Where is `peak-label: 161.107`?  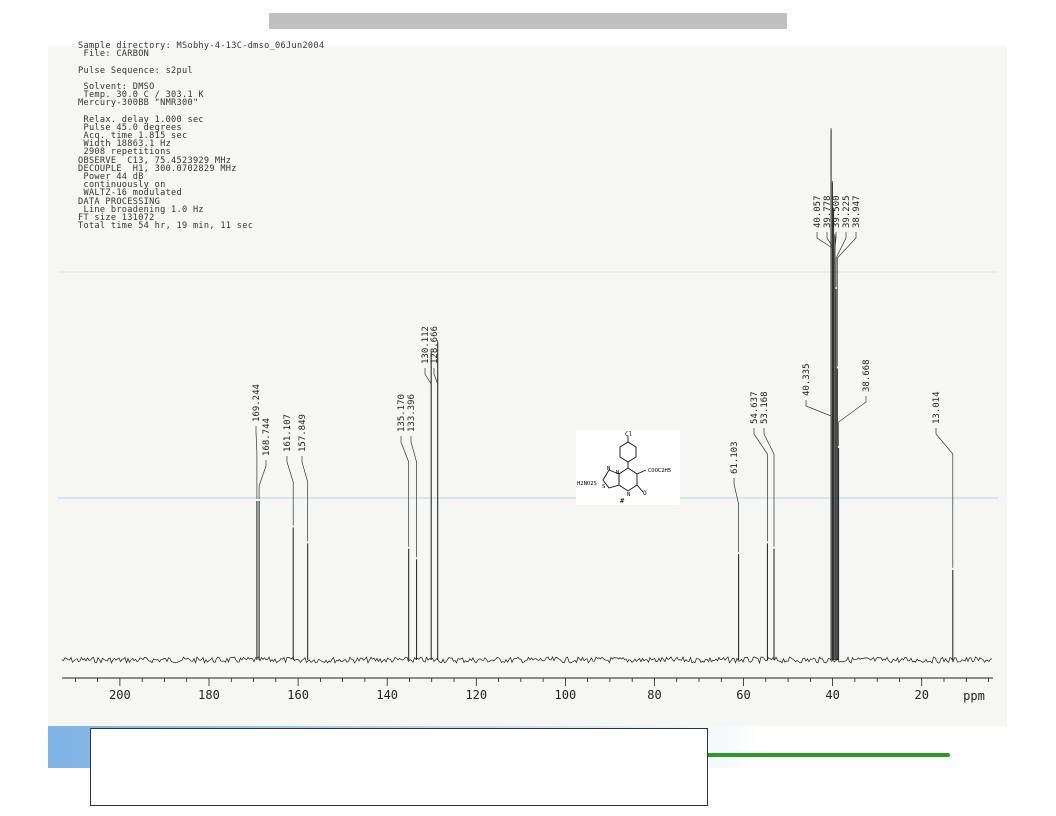 peak-label: 161.107 is located at coordinates (288, 433).